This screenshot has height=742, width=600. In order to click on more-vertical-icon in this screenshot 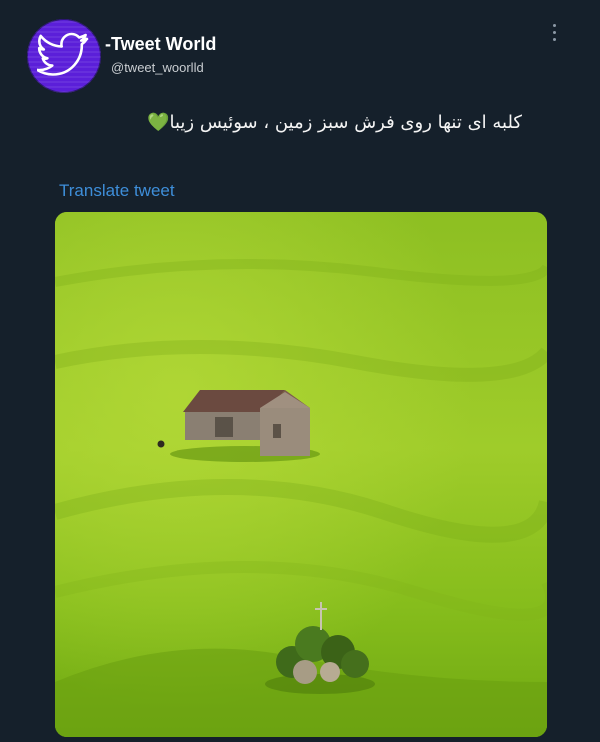, I will do `click(554, 32)`.